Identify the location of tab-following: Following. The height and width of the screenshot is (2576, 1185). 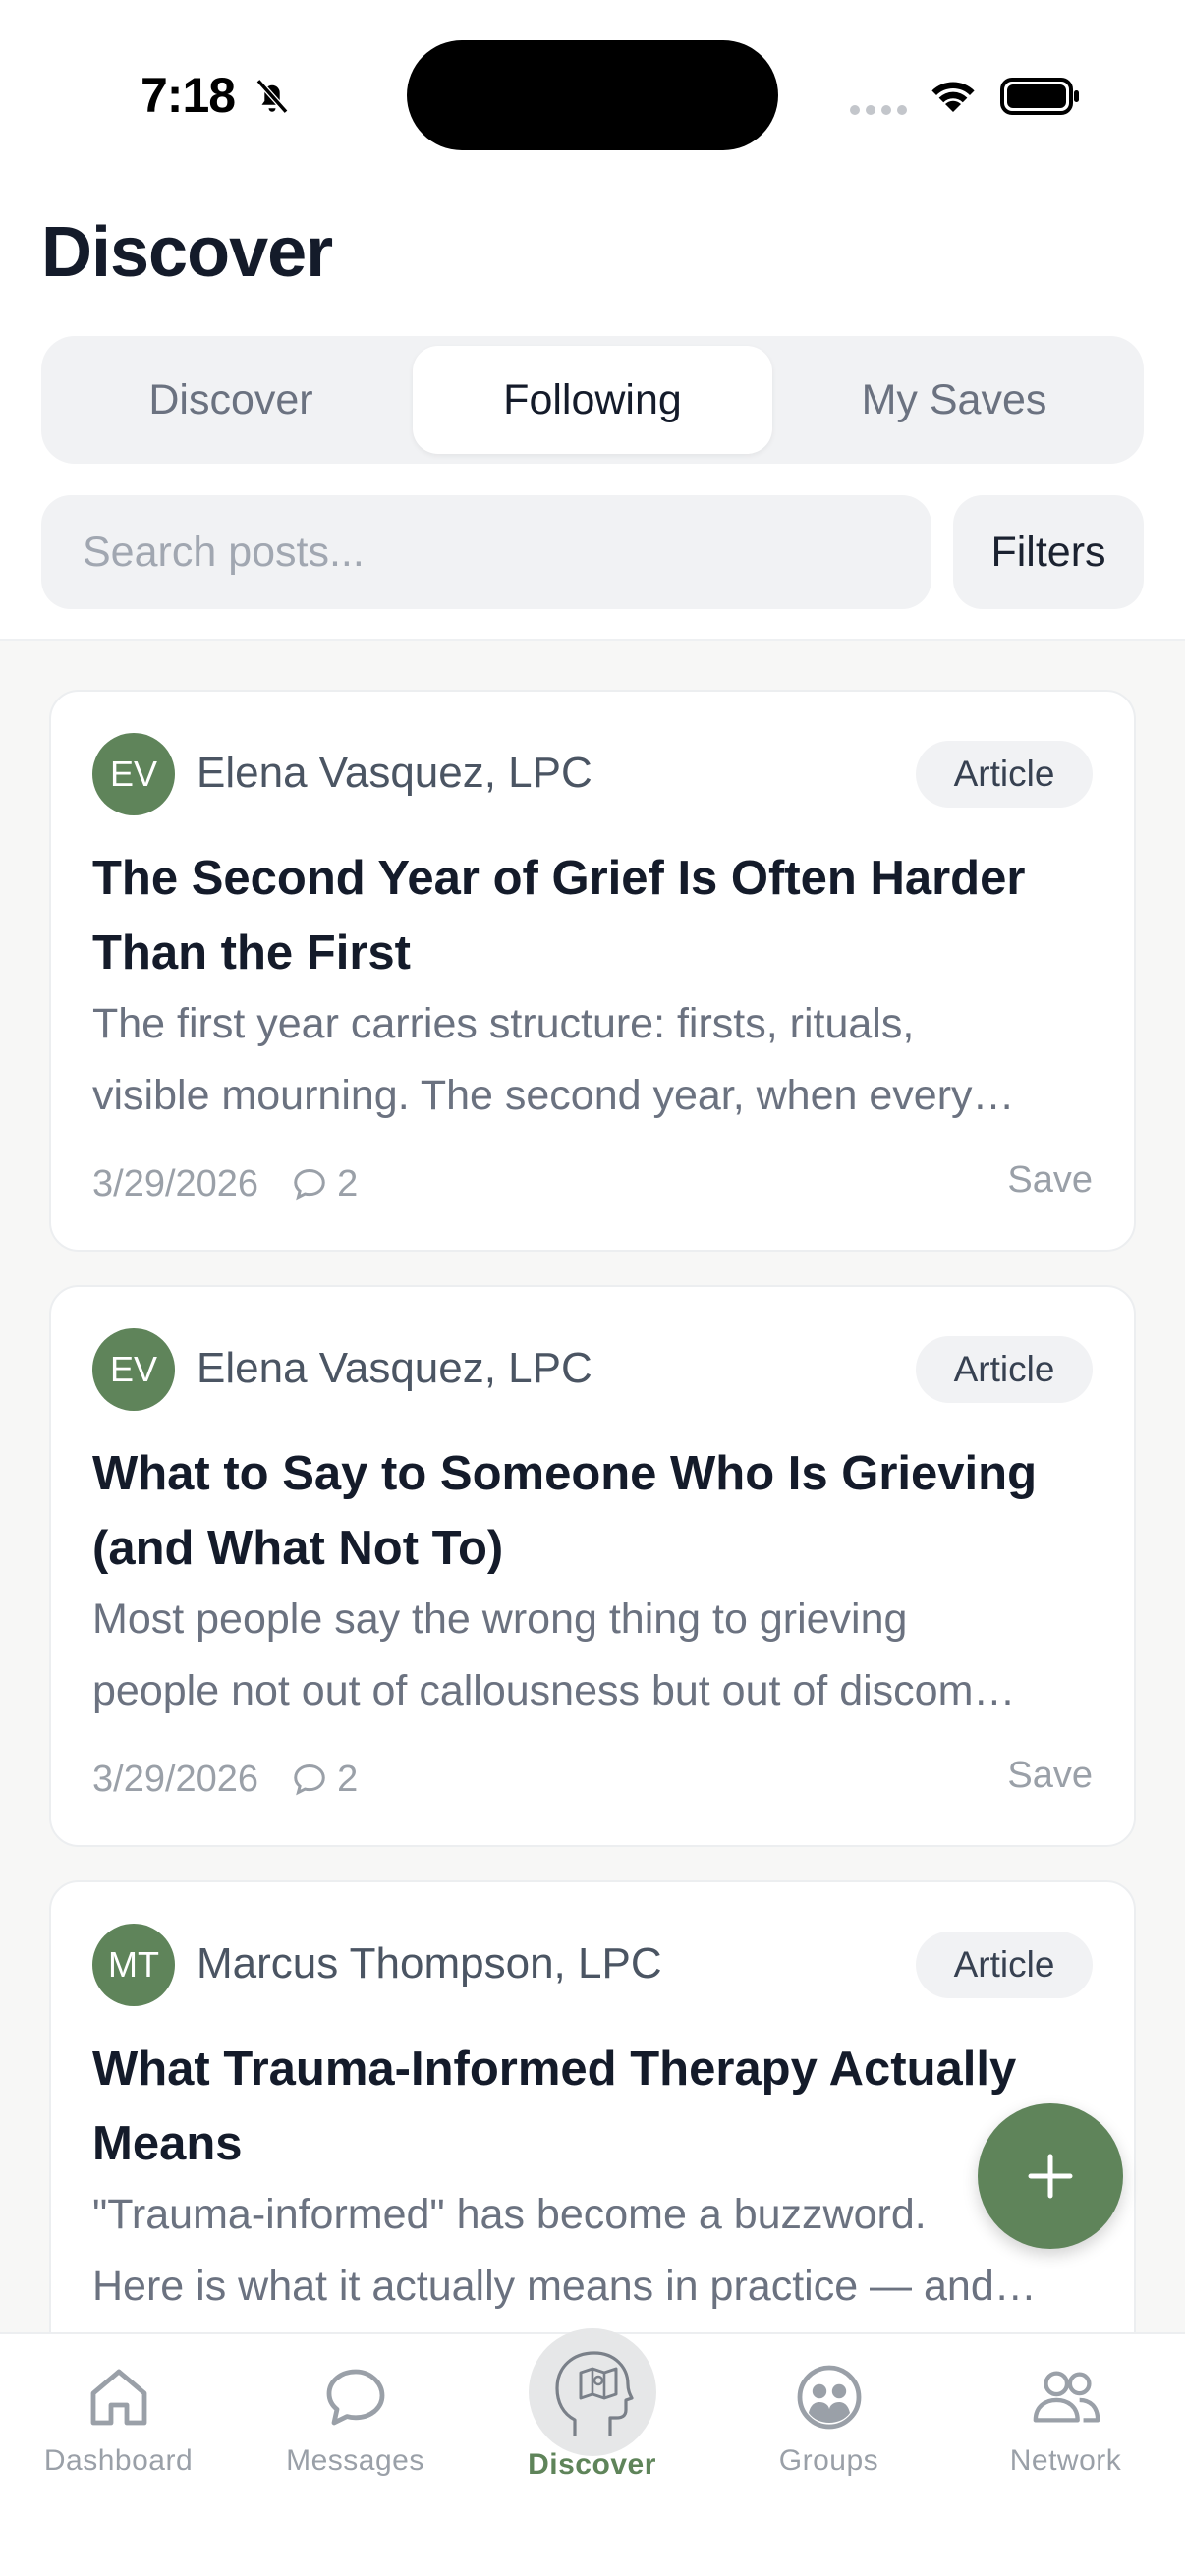
(592, 400).